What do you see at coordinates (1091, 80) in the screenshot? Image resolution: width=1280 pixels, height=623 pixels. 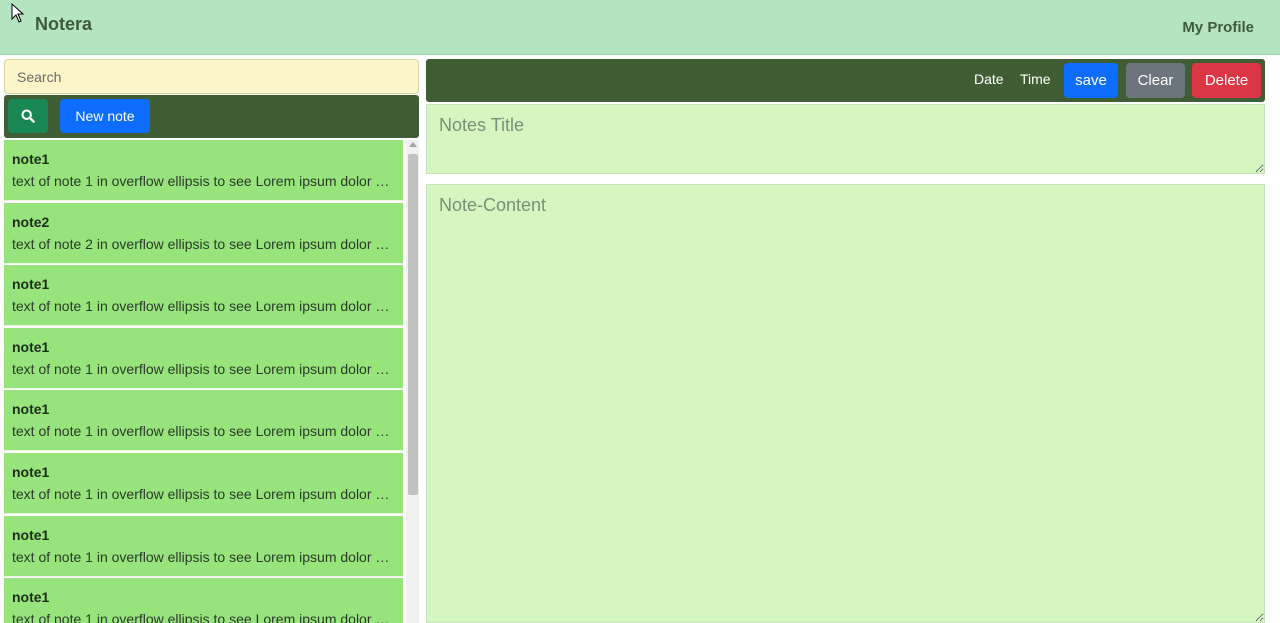 I see `save-button: save` at bounding box center [1091, 80].